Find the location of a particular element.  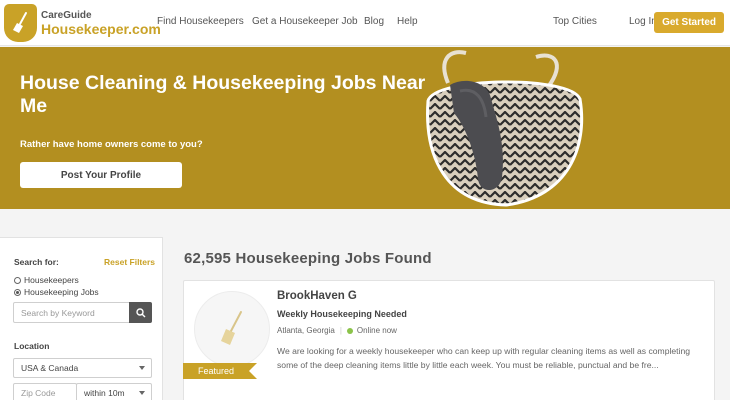

online-status-dot-icon is located at coordinates (349, 330).